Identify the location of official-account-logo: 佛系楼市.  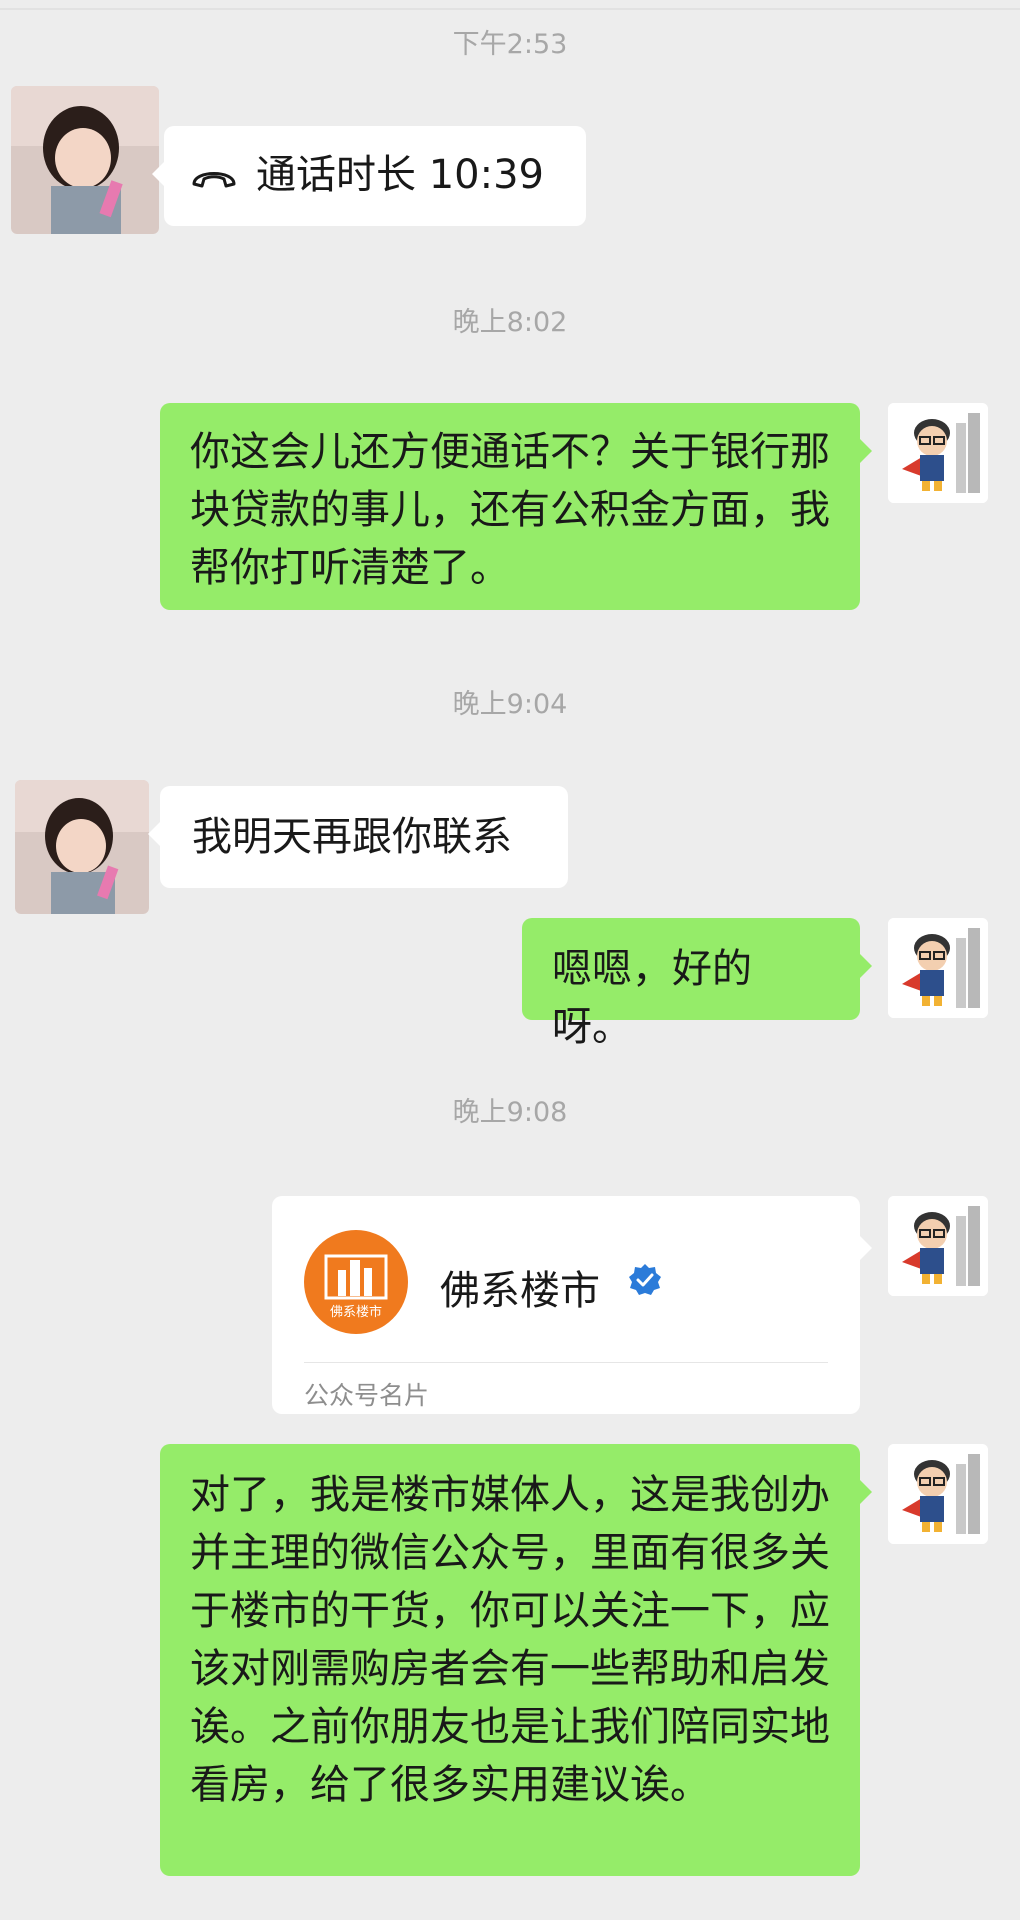
(356, 1282).